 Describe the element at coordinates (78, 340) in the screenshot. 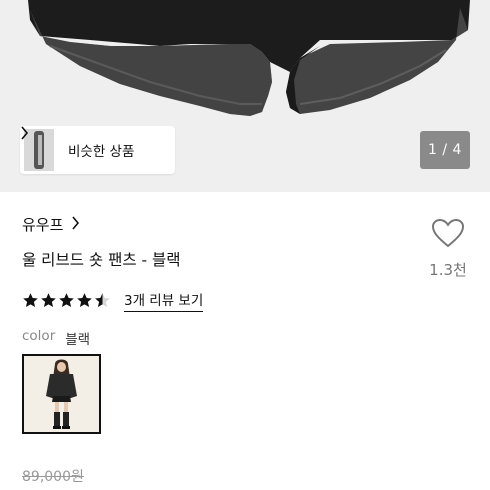

I see `color-value: 블랙` at that location.